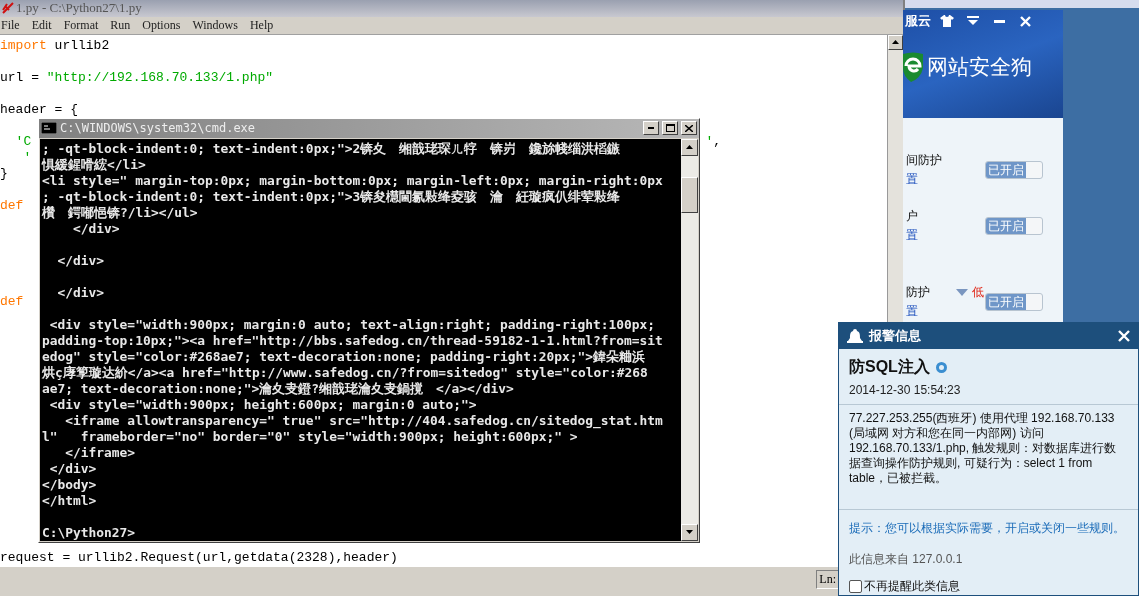 The height and width of the screenshot is (596, 1139). Describe the element at coordinates (23, 141) in the screenshot. I see `code-line: 'C` at that location.